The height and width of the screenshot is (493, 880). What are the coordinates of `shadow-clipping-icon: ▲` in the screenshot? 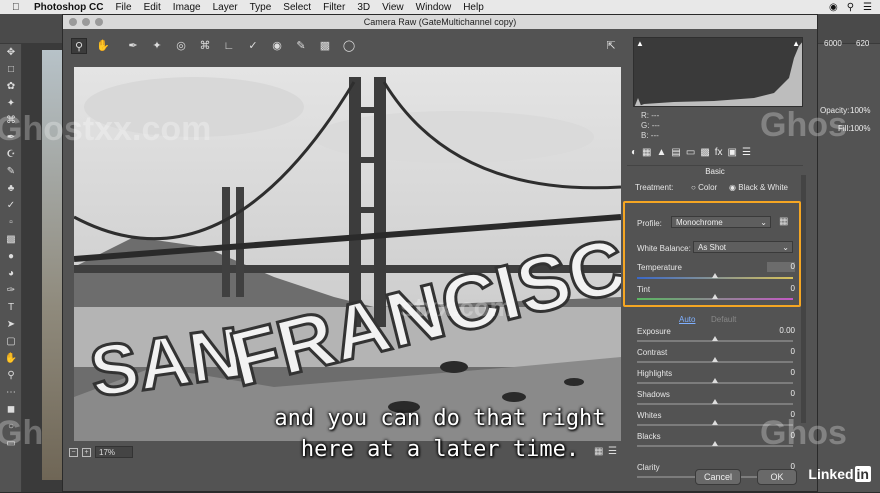 It's located at (640, 43).